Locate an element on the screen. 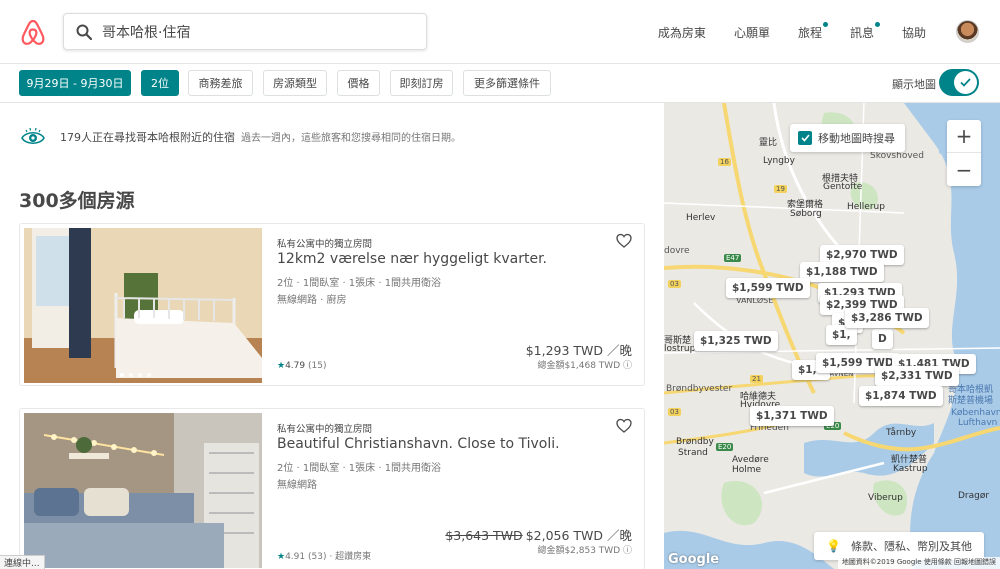 The image size is (1000, 569). map-label: Skovshoved is located at coordinates (897, 156).